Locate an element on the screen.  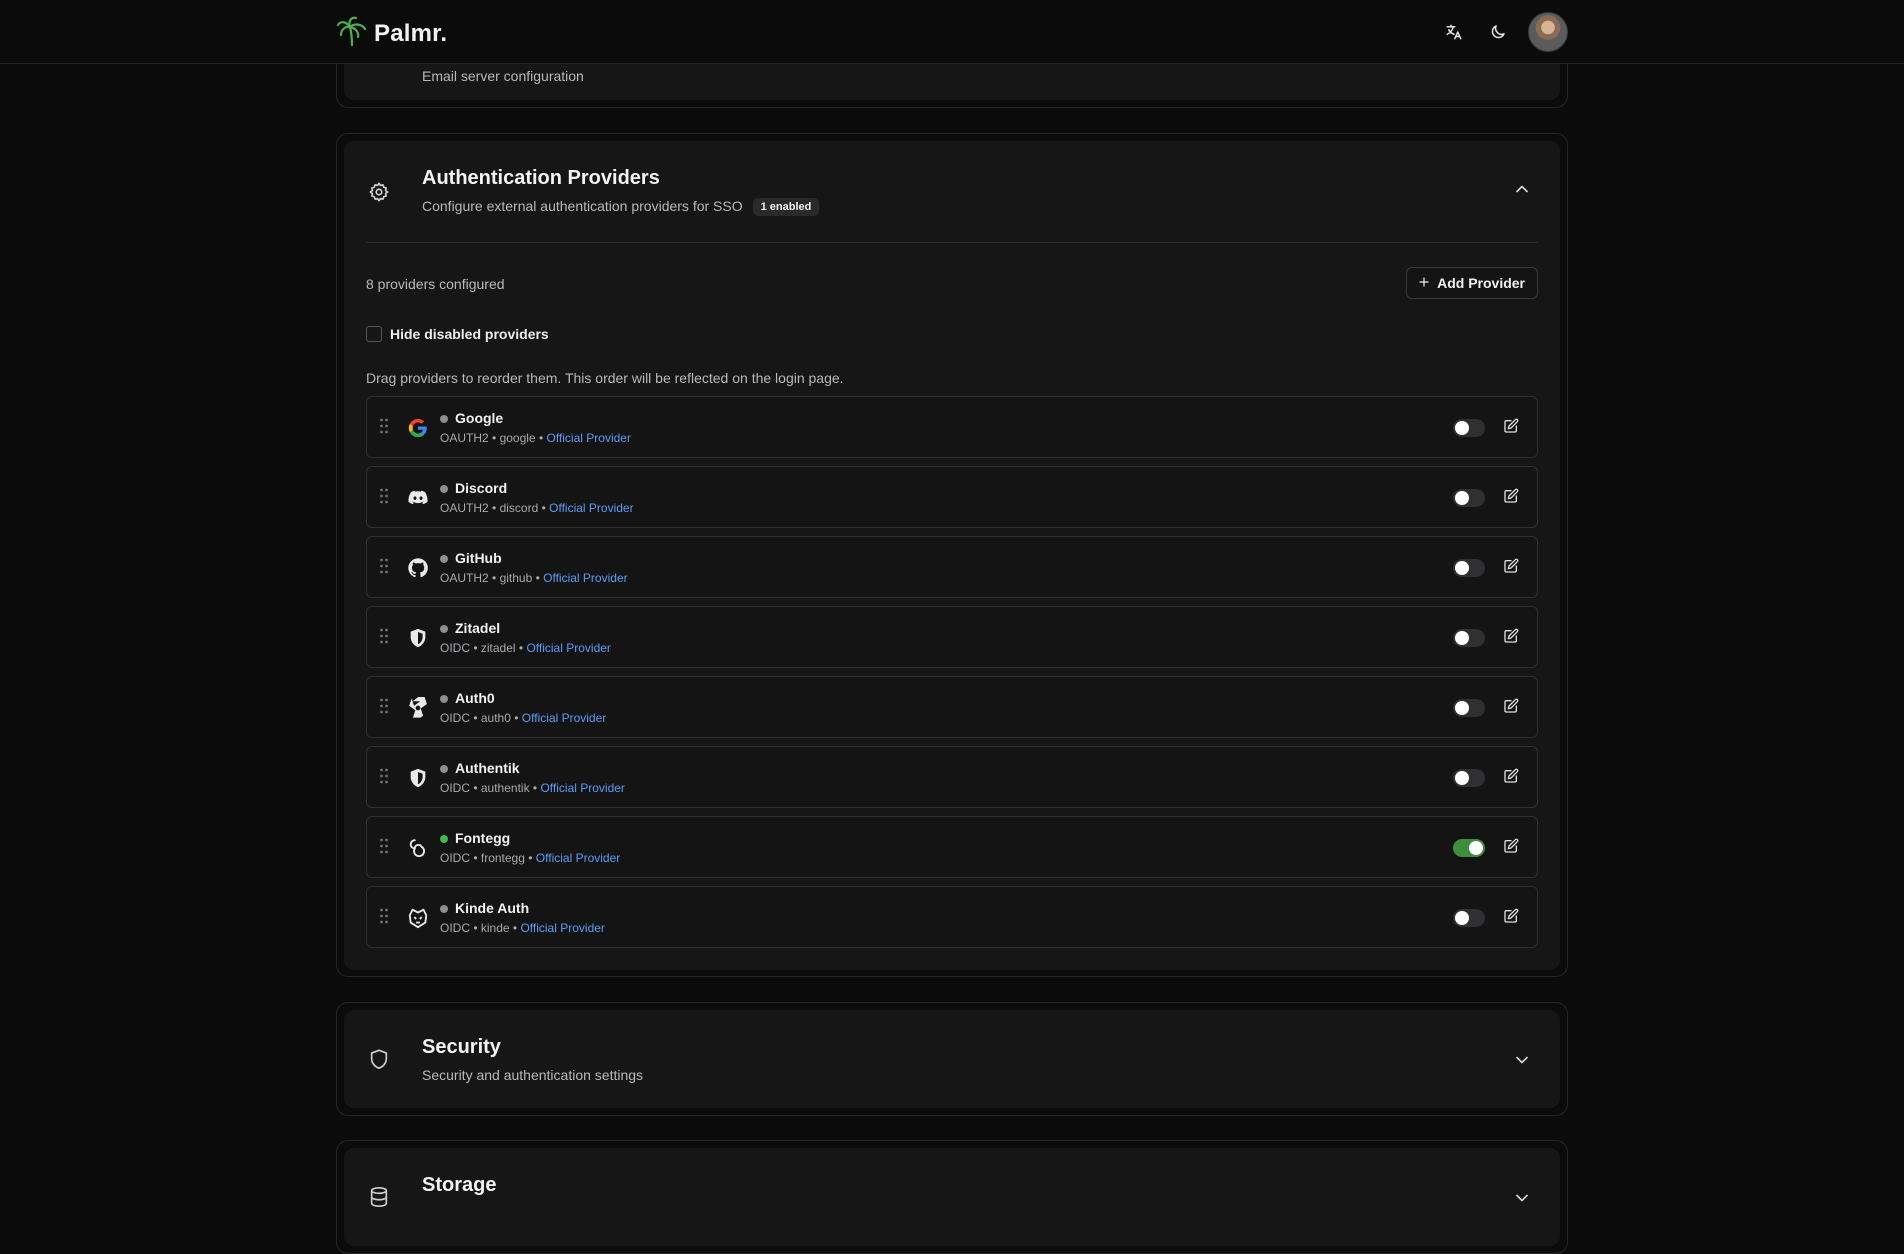
hide-disabled-checkbox is located at coordinates (374, 334).